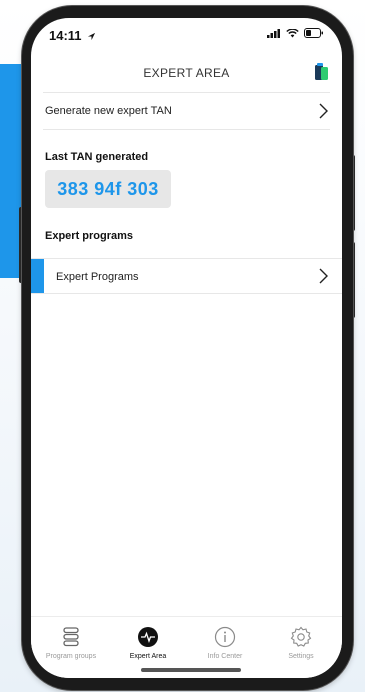 The height and width of the screenshot is (692, 365). Describe the element at coordinates (71, 656) in the screenshot. I see `tab-label: Program groups` at that location.